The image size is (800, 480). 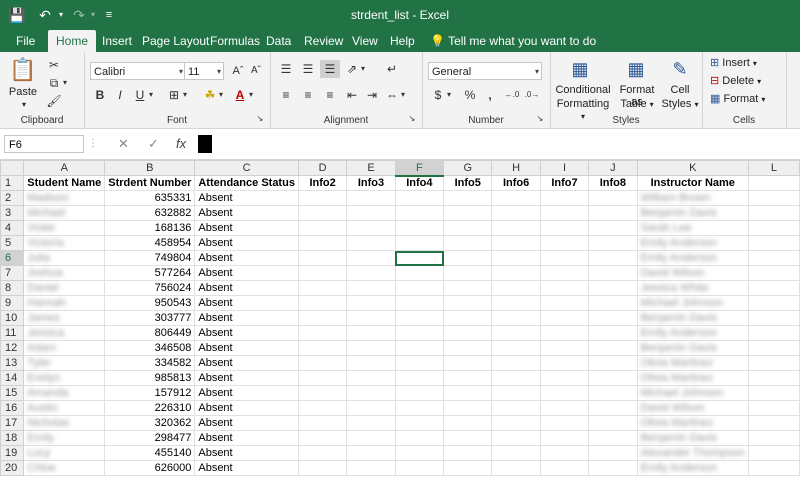 What do you see at coordinates (516, 183) in the screenshot?
I see `header-cell: Info6` at bounding box center [516, 183].